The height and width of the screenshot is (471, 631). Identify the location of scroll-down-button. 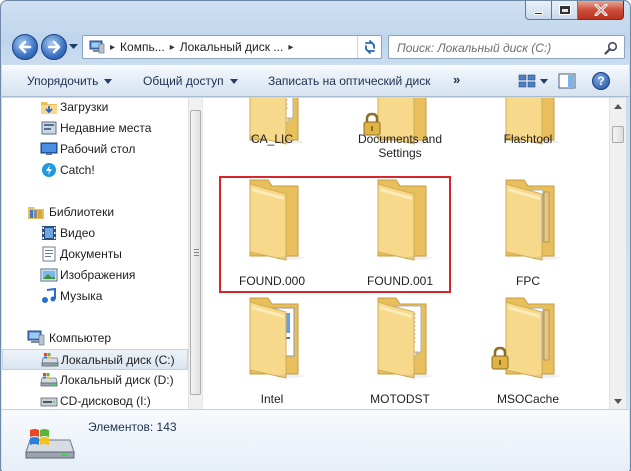
(618, 401).